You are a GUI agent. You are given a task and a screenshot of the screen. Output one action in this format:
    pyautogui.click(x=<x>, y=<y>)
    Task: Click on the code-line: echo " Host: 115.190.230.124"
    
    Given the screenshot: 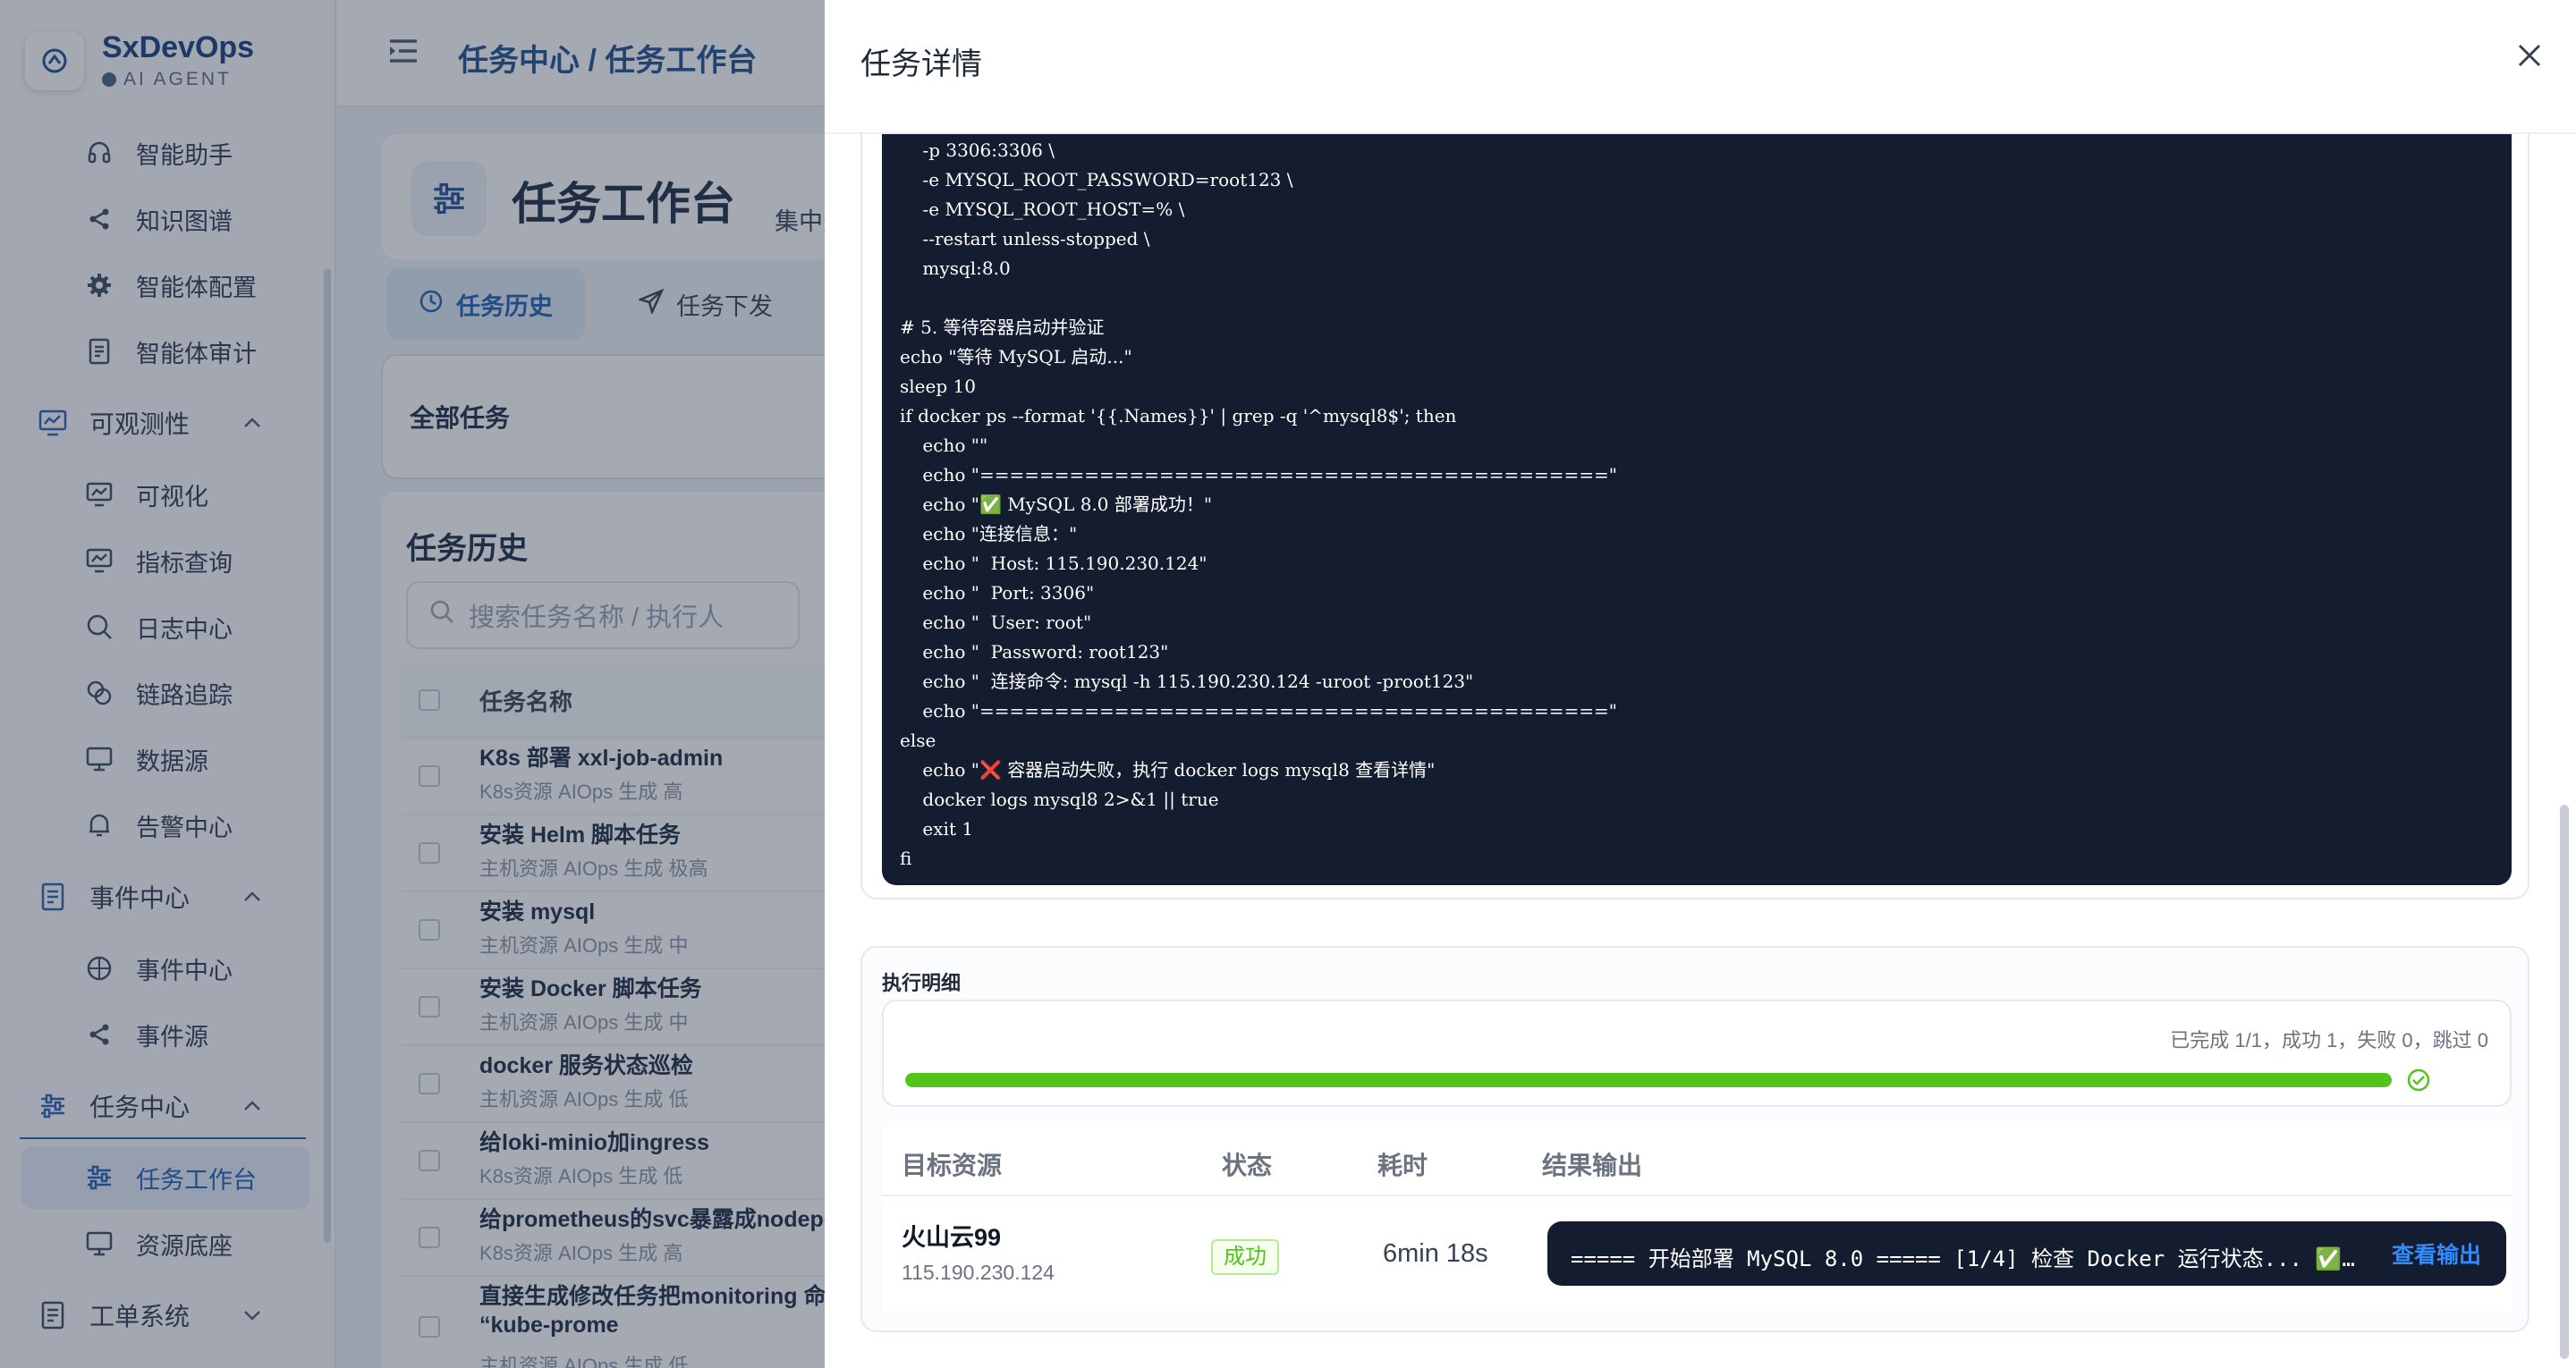 What is the action you would take?
    pyautogui.click(x=1054, y=564)
    